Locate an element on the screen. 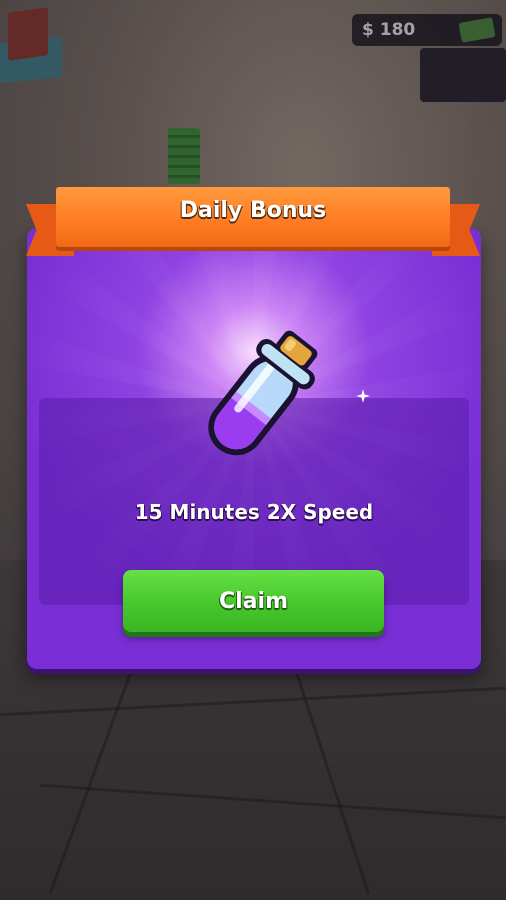  title-ribbon: Daily Bonus is located at coordinates (253, 217).